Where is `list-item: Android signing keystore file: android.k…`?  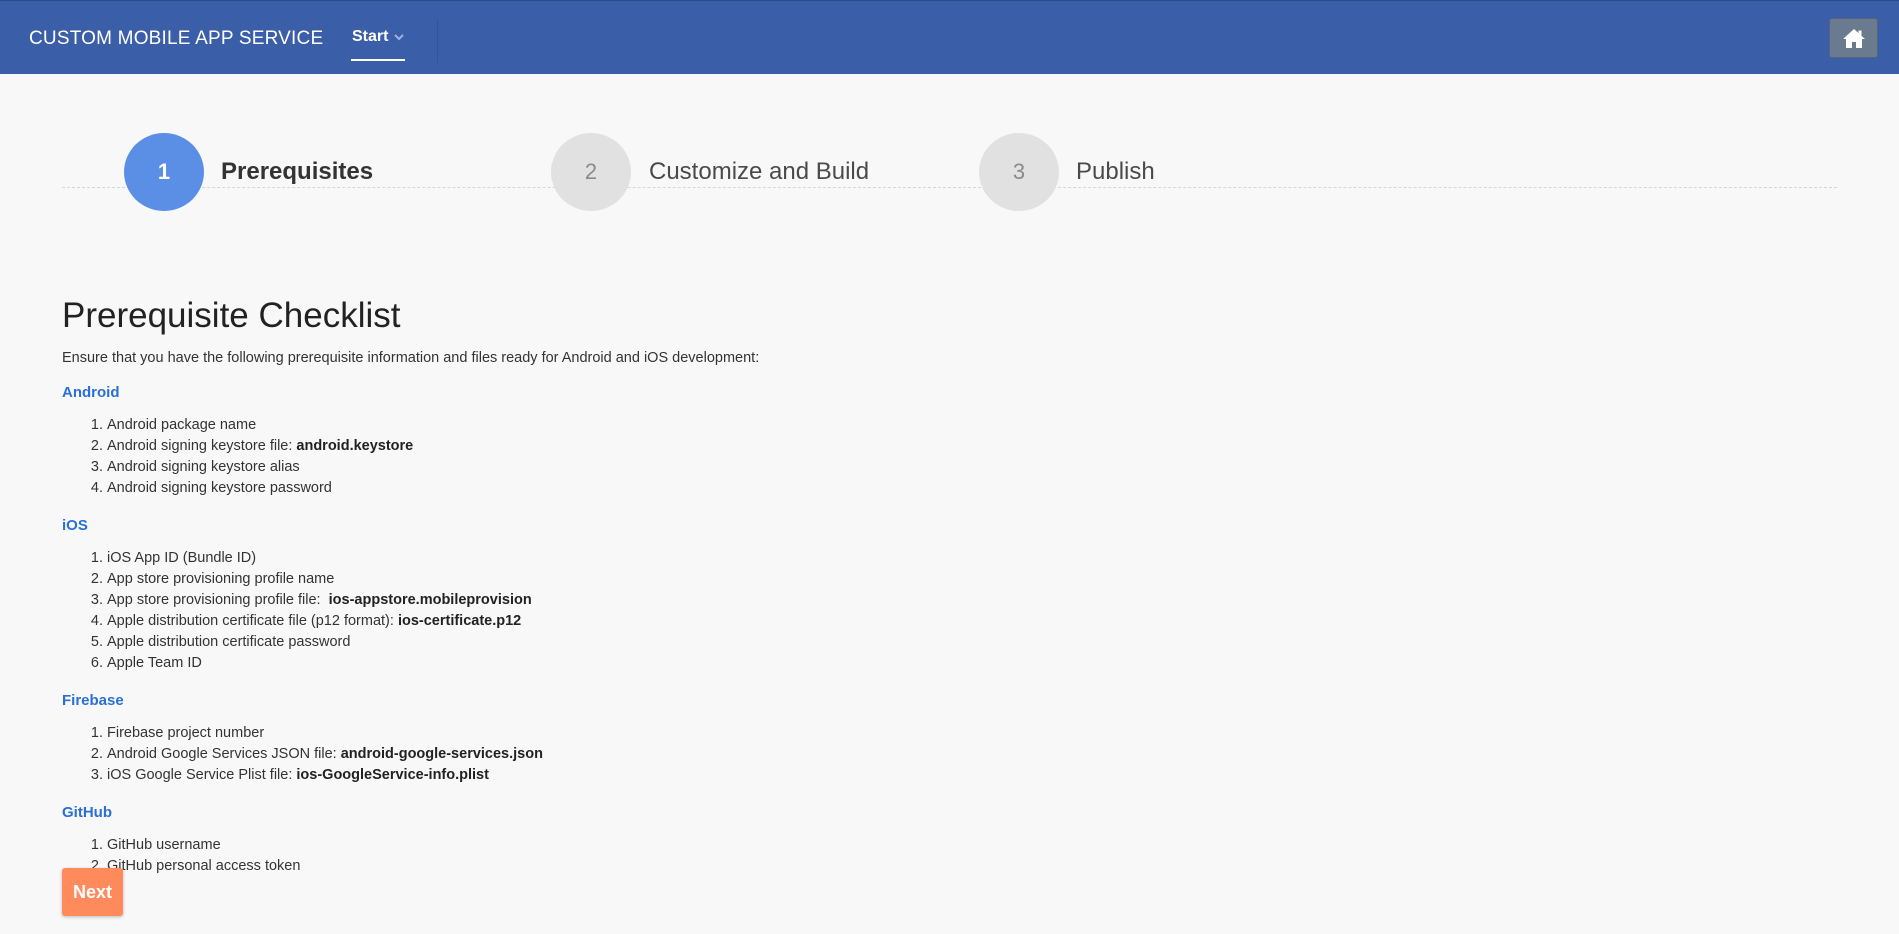
list-item: Android signing keystore file: android.k… is located at coordinates (584, 446).